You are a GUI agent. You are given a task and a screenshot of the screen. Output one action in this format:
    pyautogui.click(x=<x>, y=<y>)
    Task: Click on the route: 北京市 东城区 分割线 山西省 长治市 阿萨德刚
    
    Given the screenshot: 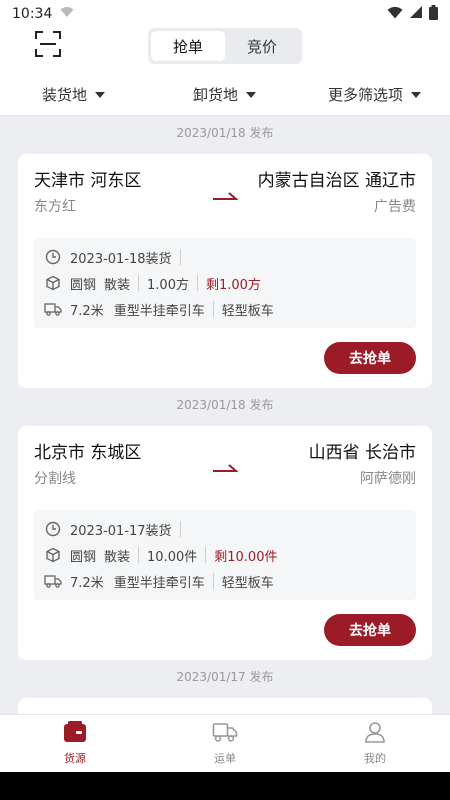 What is the action you would take?
    pyautogui.click(x=225, y=468)
    